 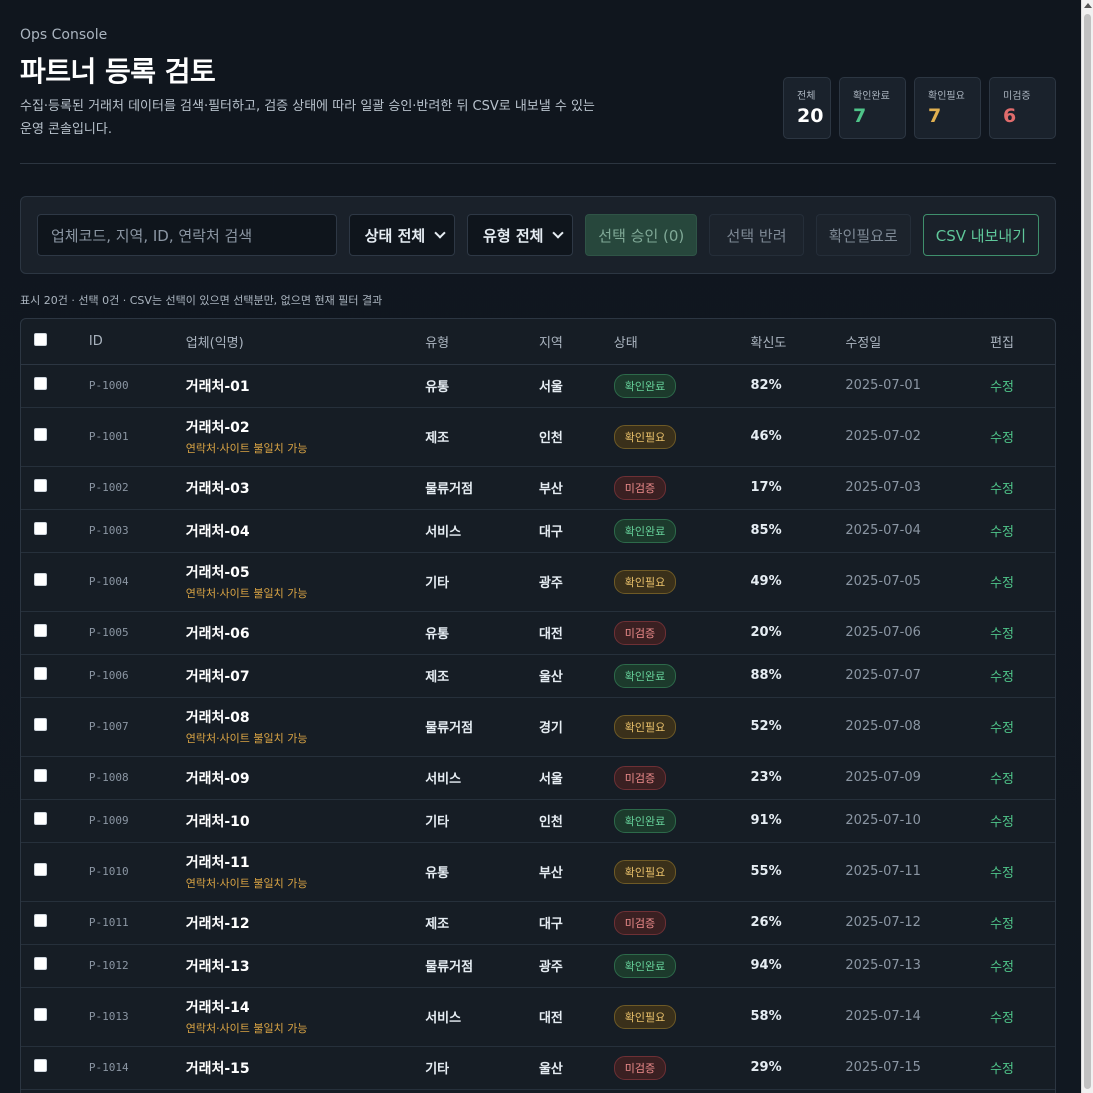 What do you see at coordinates (538, 488) in the screenshot?
I see `table-row: P-1002 거래처-03 물류거점 부산 미검증 17% 2025-07-03 수정` at bounding box center [538, 488].